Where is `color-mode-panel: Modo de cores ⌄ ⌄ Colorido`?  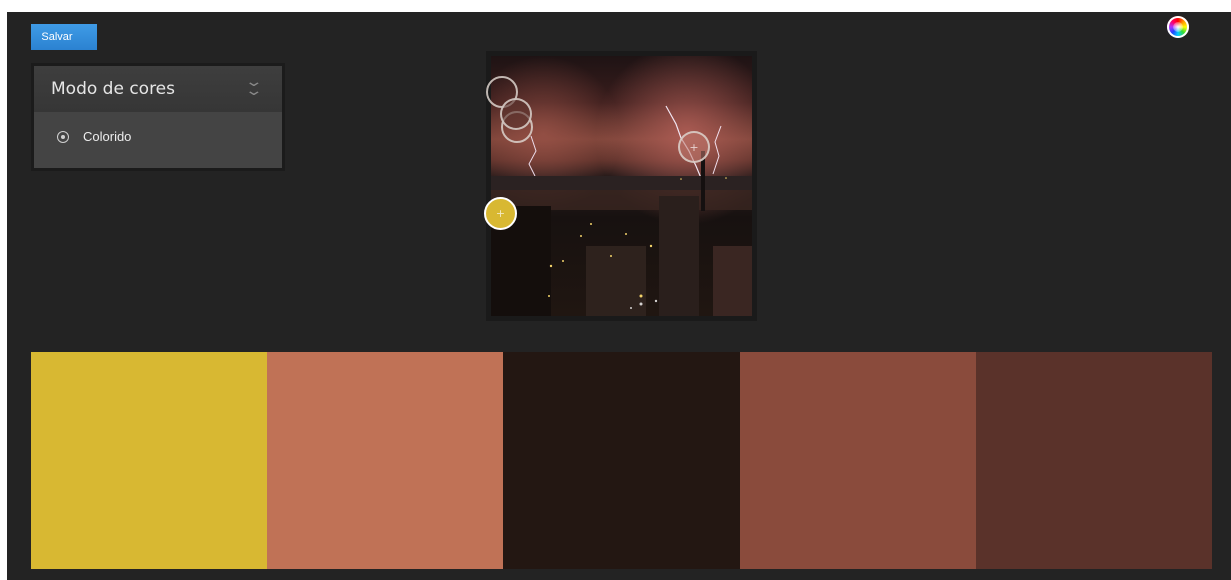
color-mode-panel: Modo de cores ⌄ ⌄ Colorido is located at coordinates (158, 117).